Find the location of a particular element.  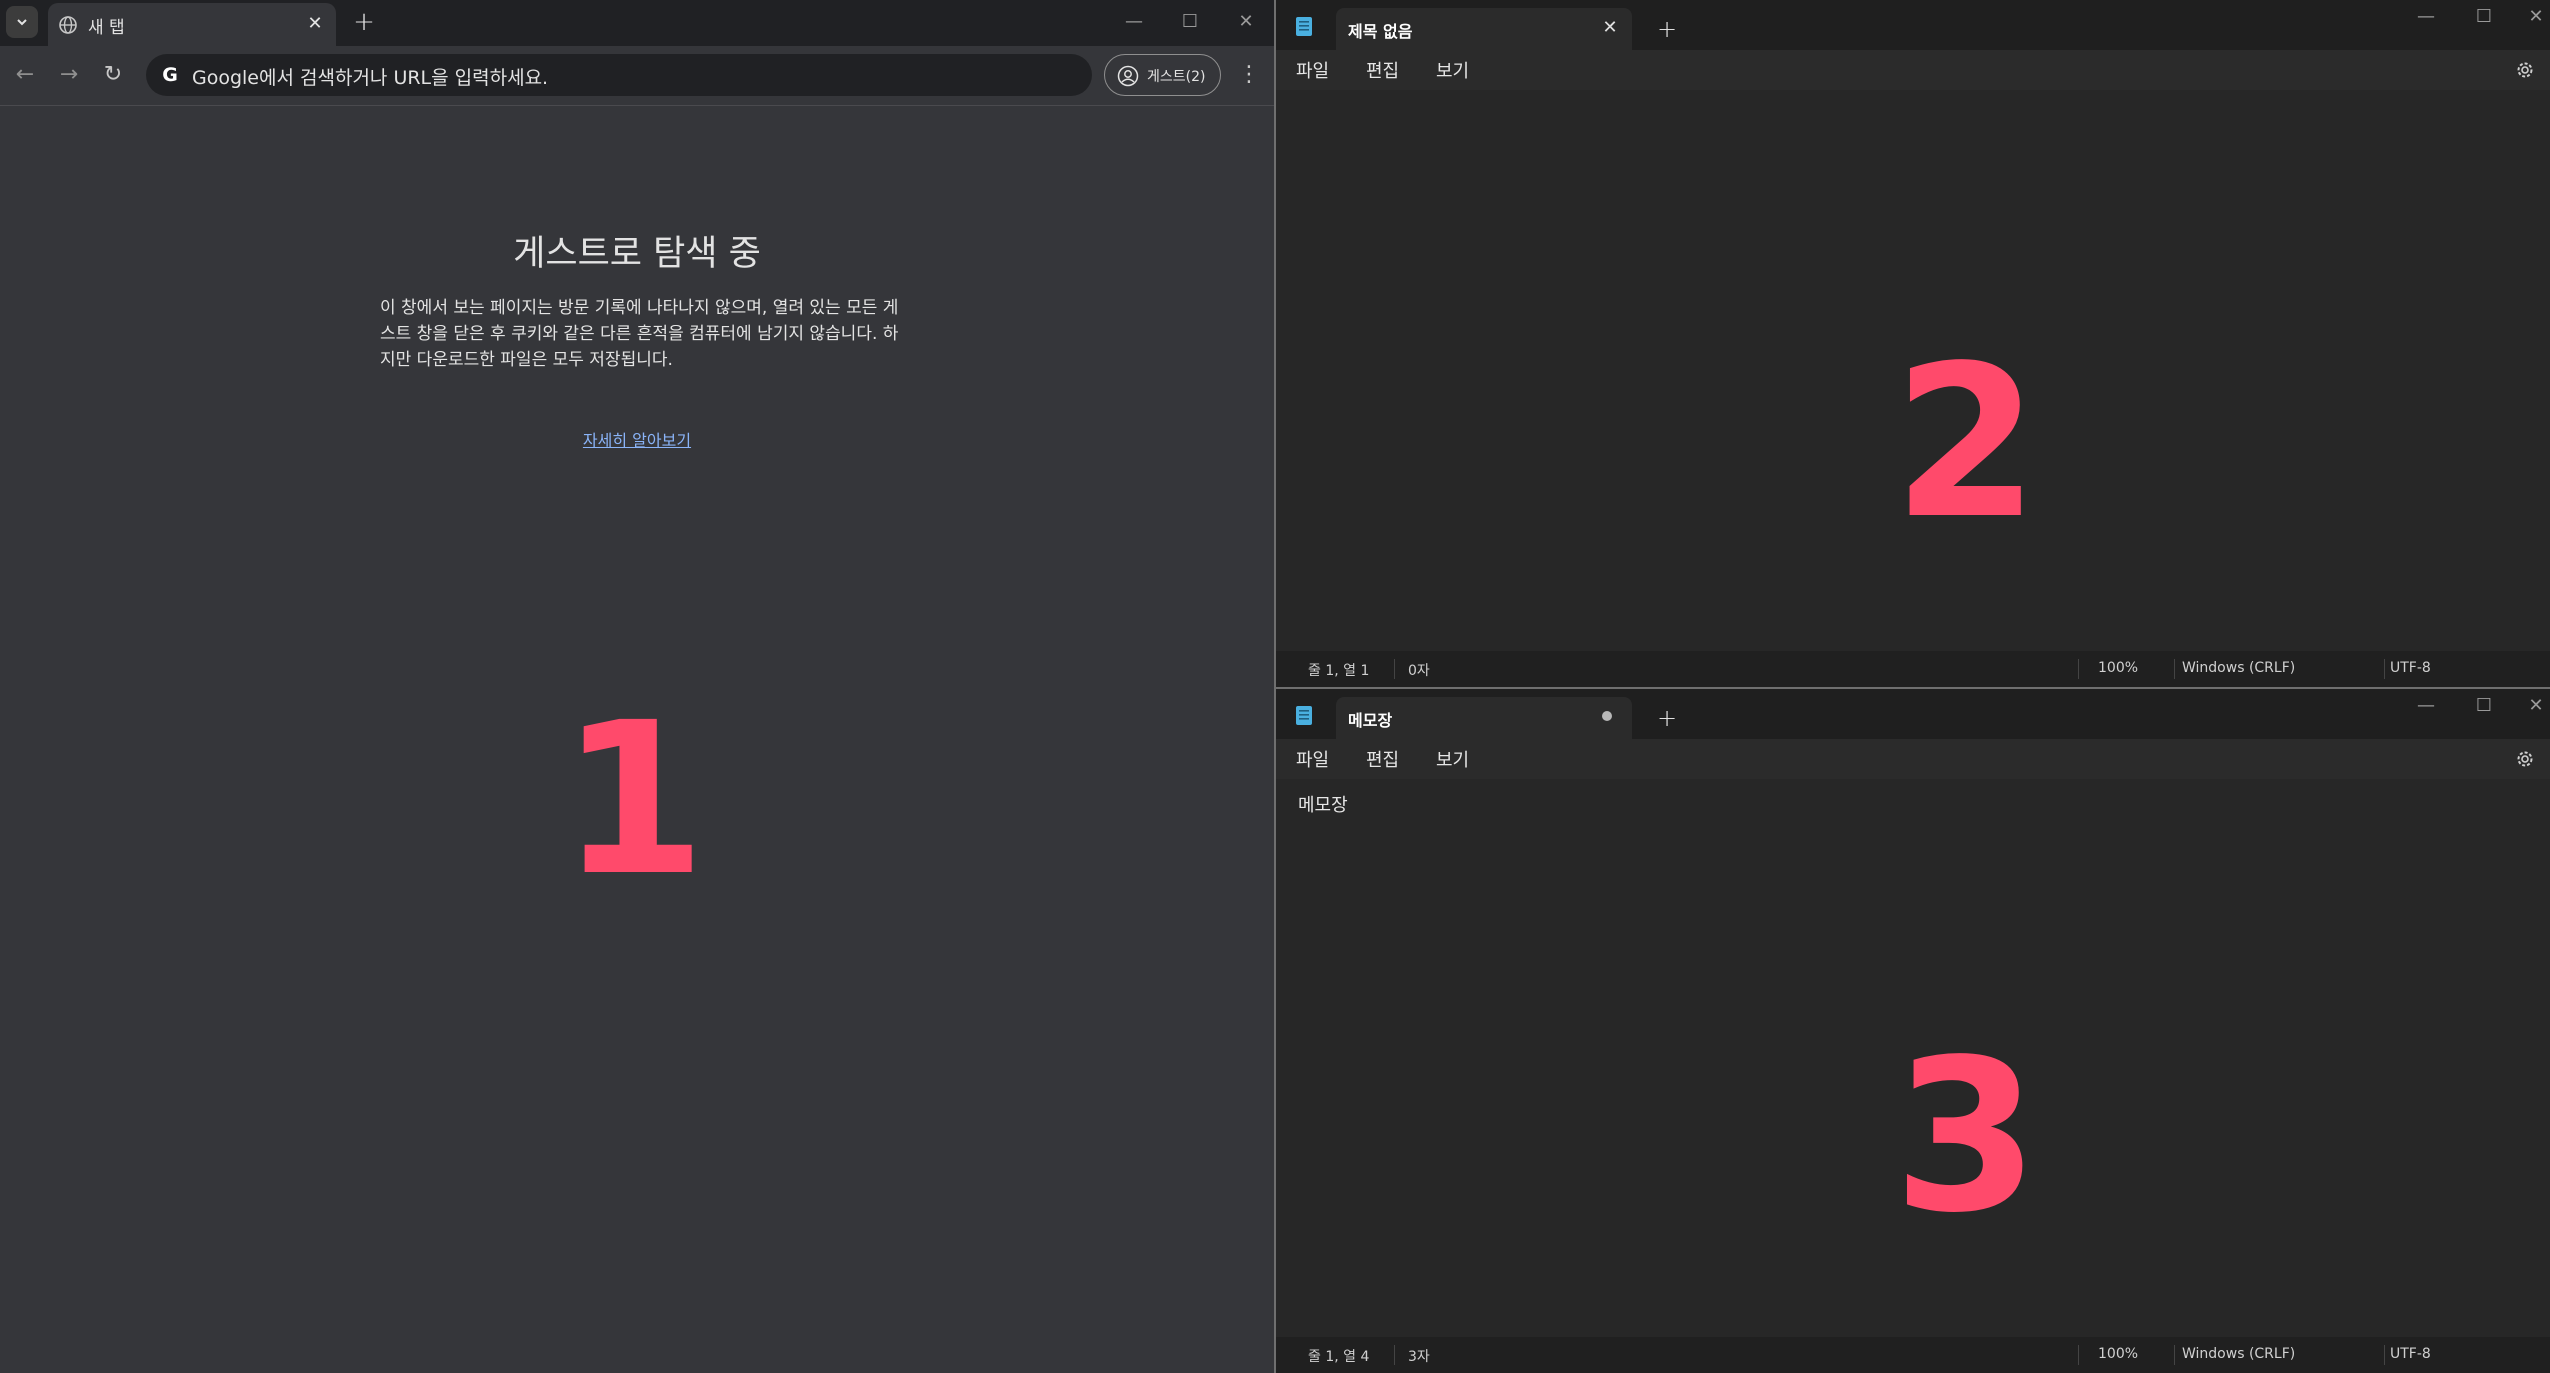

guest-avatar-icon is located at coordinates (1128, 76).